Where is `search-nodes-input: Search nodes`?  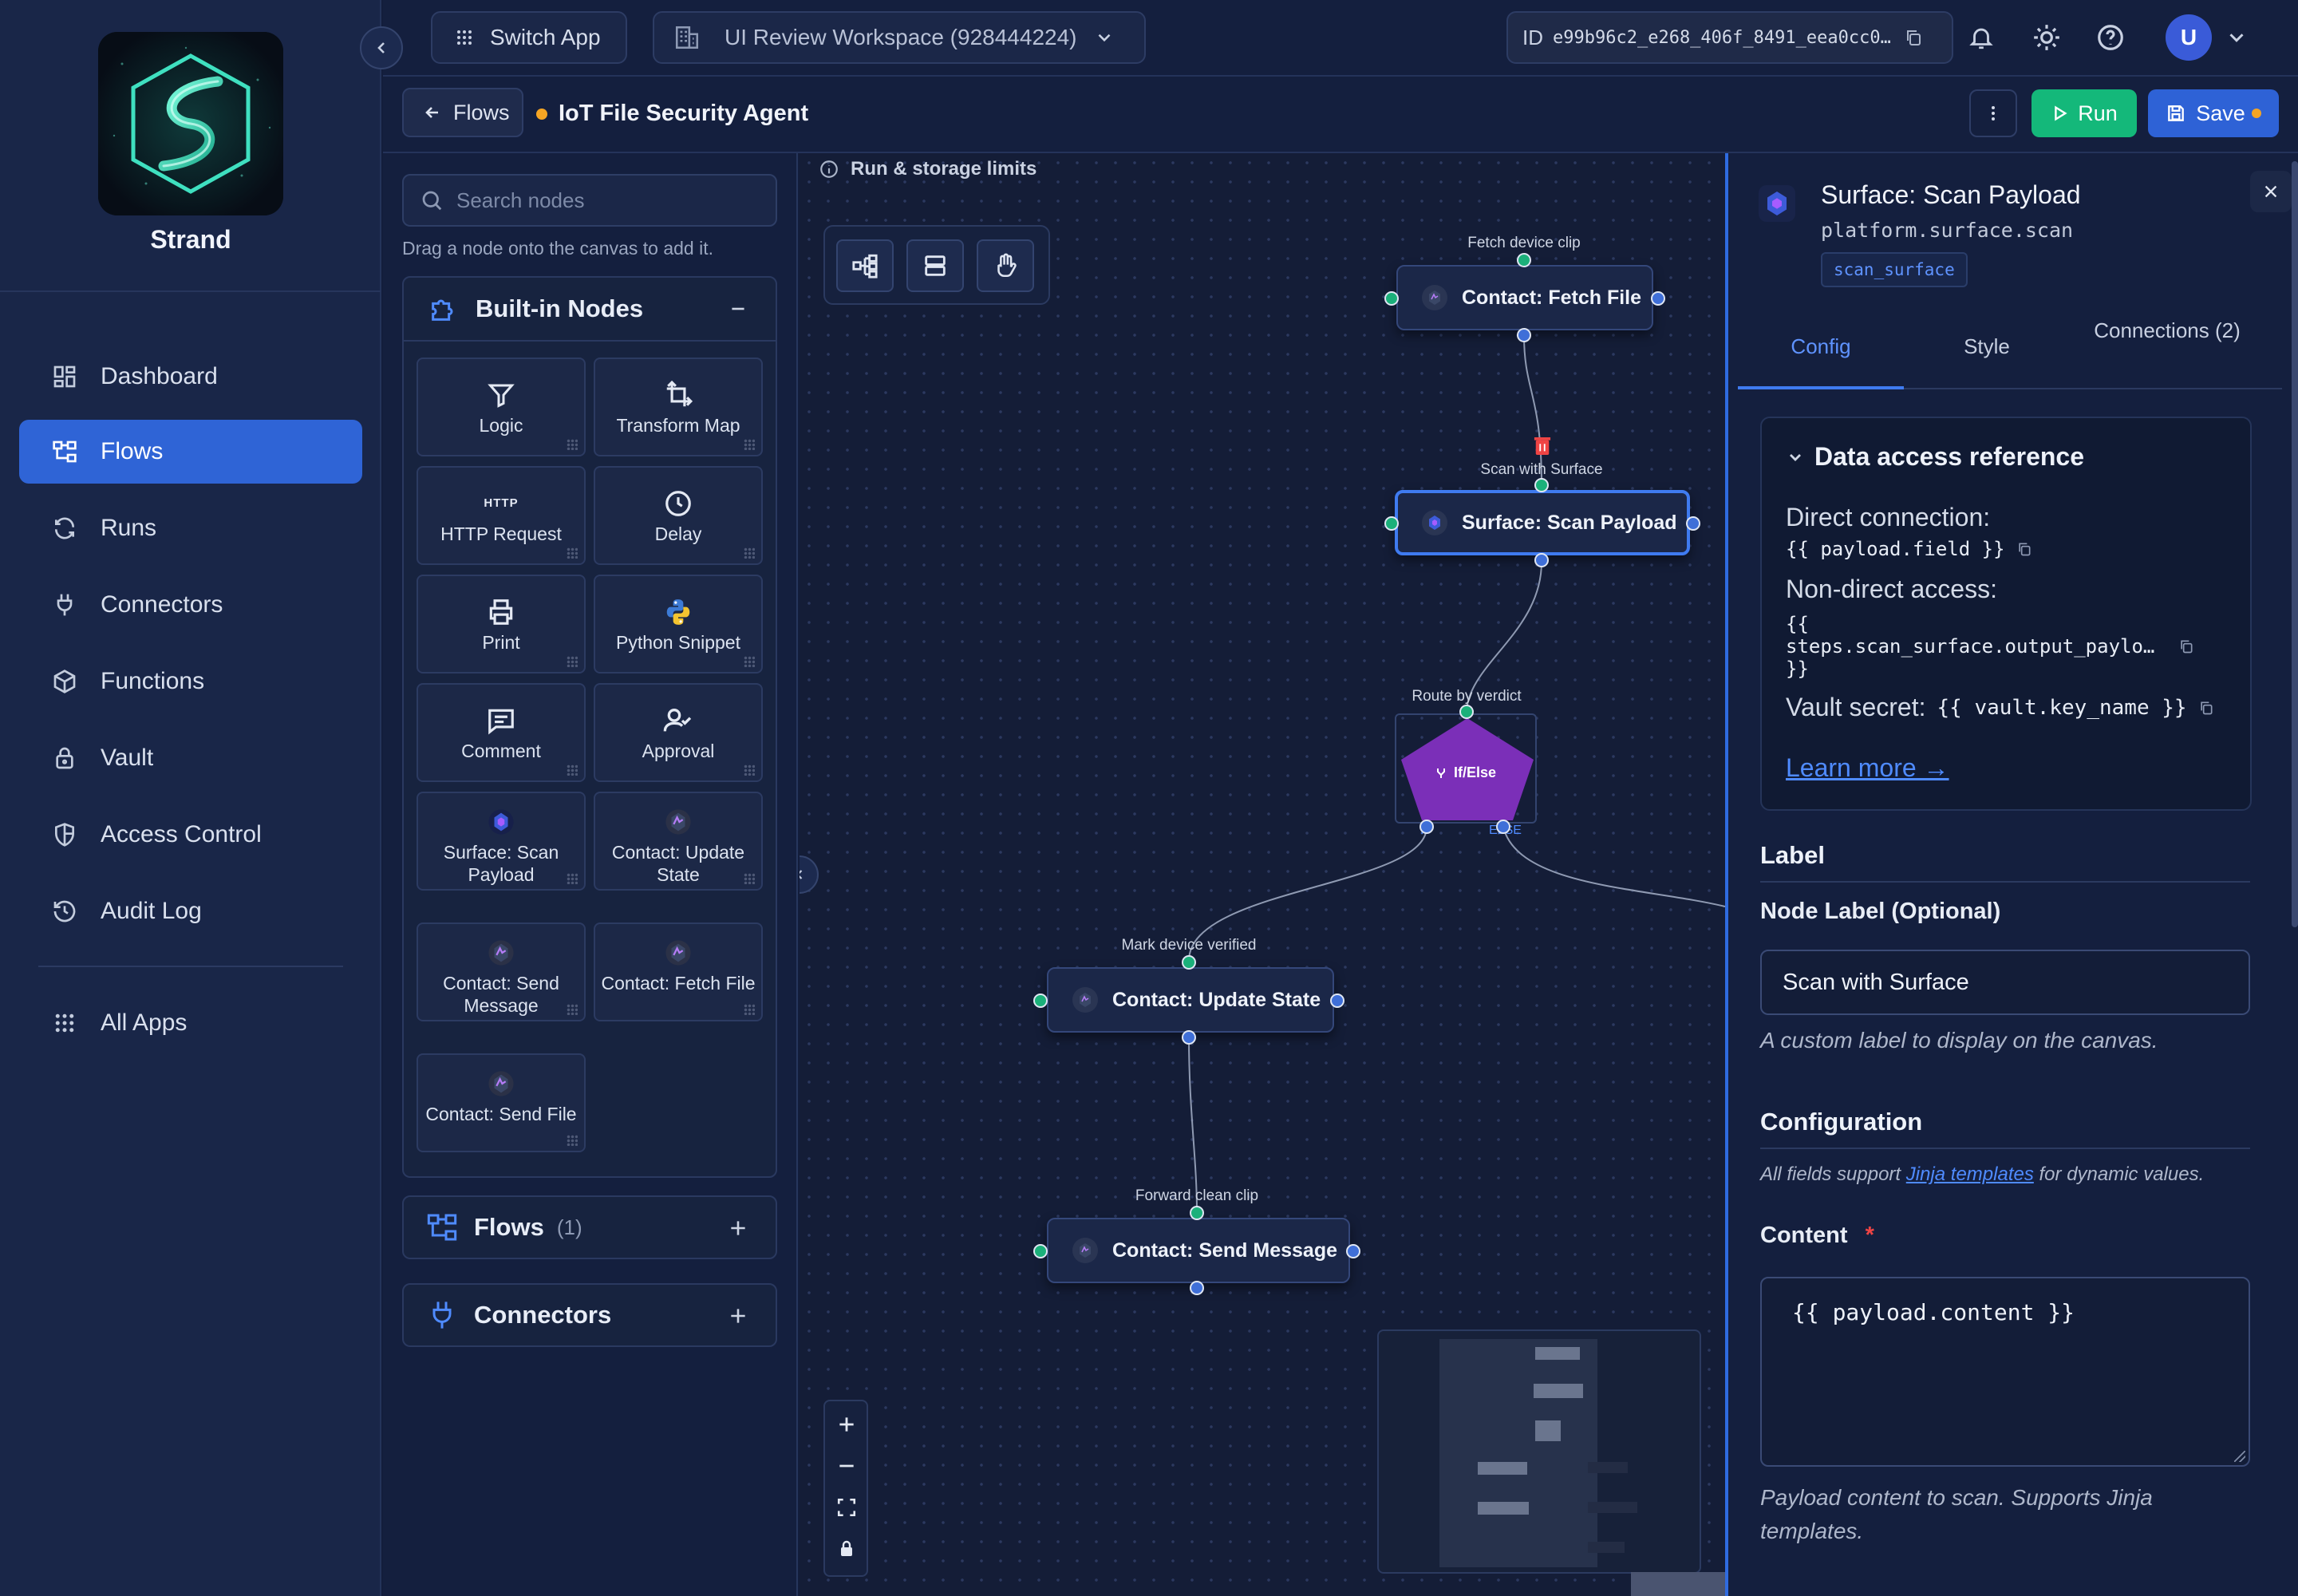
search-nodes-input: Search nodes is located at coordinates (590, 200).